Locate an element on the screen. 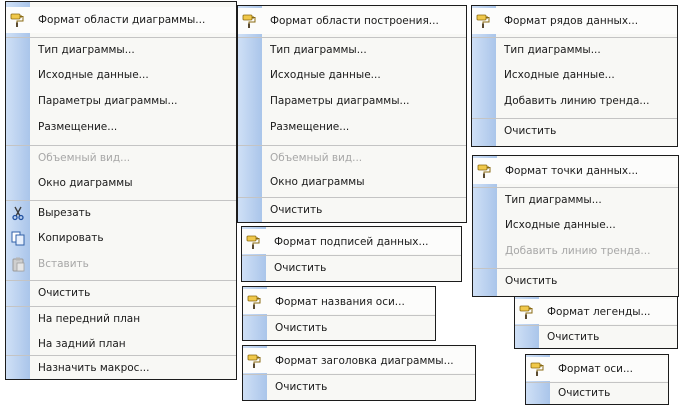 This screenshot has width=682, height=407. data-labels-context-menu: Формат подписей данных... Очистить is located at coordinates (351, 254).